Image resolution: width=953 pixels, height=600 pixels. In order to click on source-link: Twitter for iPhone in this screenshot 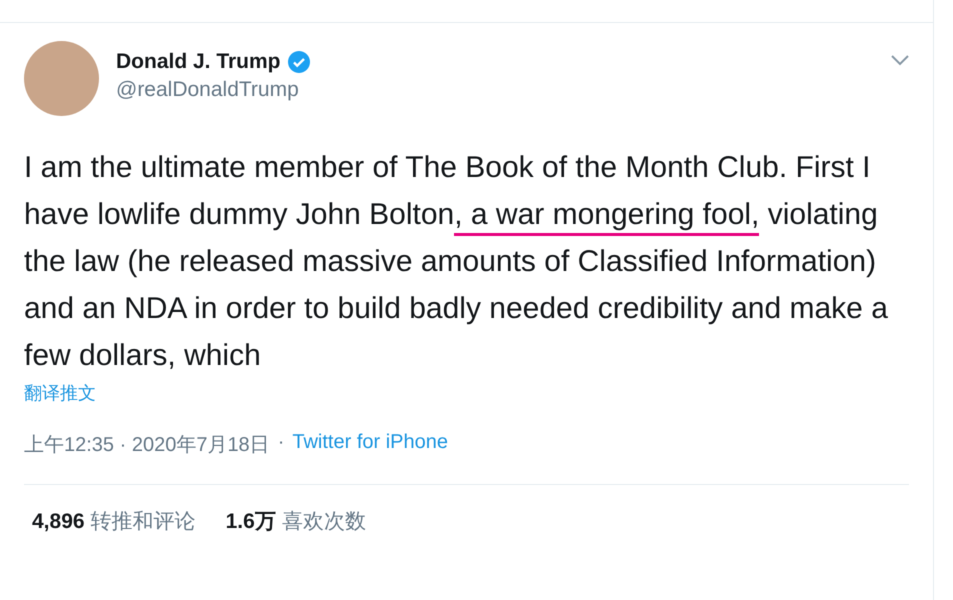, I will do `click(370, 444)`.